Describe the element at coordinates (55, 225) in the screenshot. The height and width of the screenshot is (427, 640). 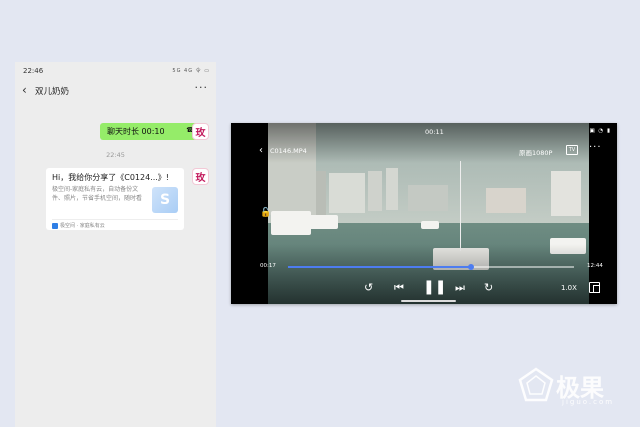
I see `app-icon` at that location.